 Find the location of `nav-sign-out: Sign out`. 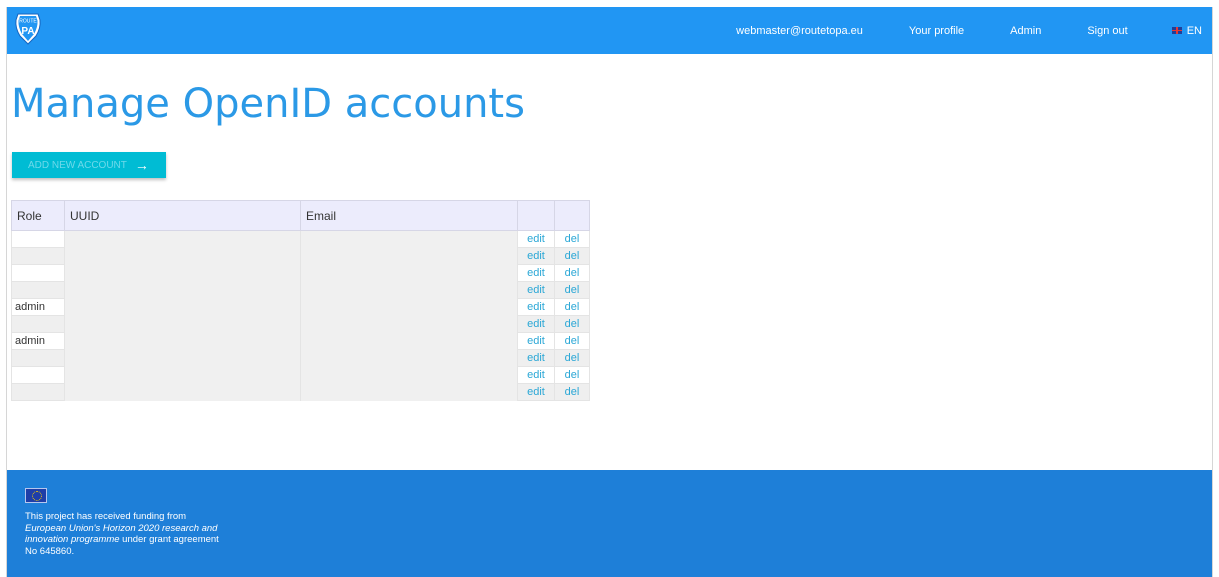

nav-sign-out: Sign out is located at coordinates (1107, 31).